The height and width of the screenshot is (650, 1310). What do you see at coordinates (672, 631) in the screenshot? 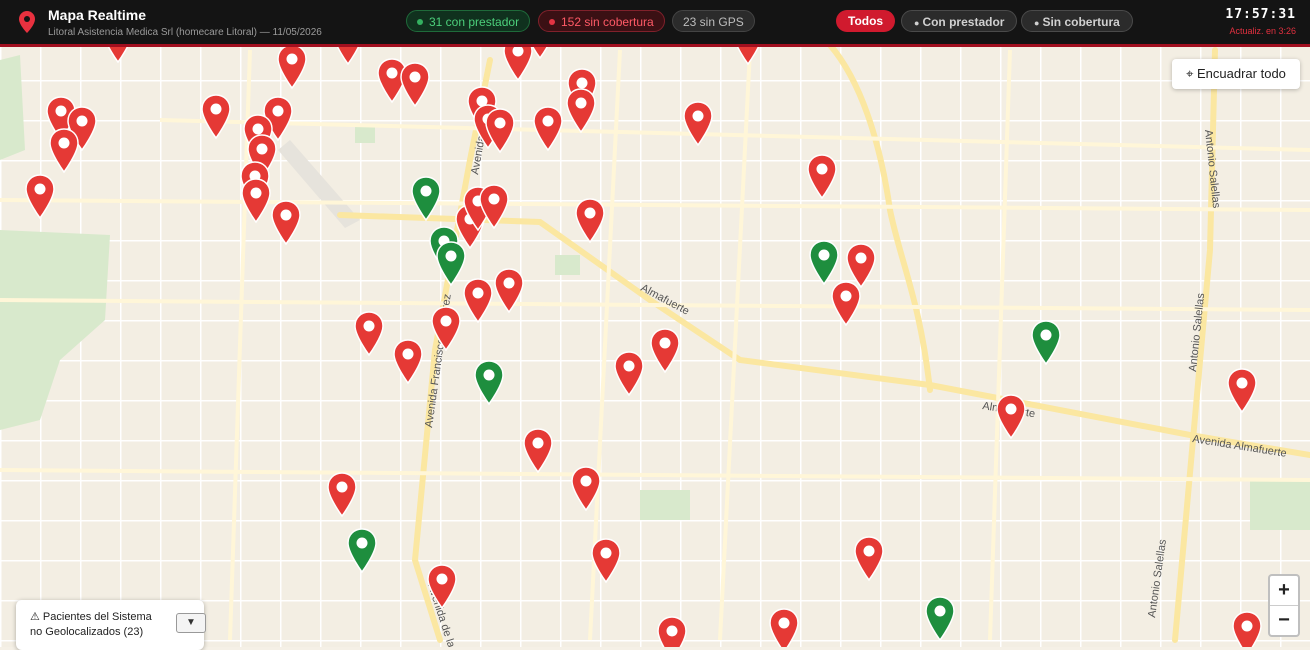
I see `marker-without-coverage-pin-icon` at bounding box center [672, 631].